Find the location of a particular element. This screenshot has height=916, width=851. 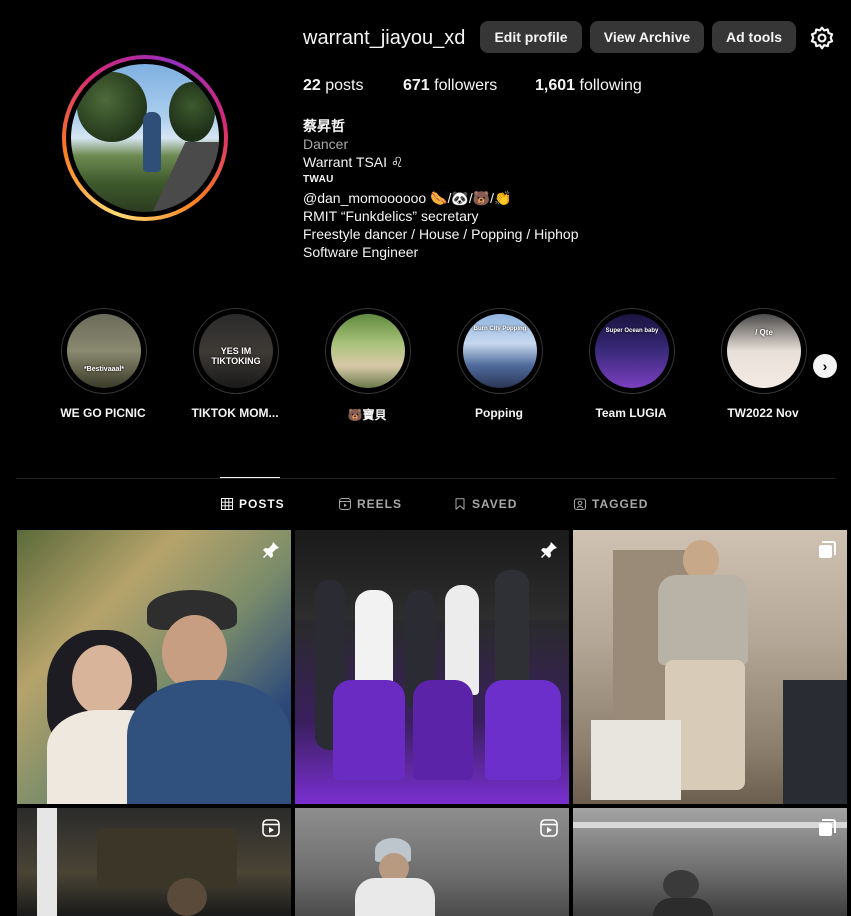

highlight-label: 🐻寶貝 is located at coordinates (367, 415).